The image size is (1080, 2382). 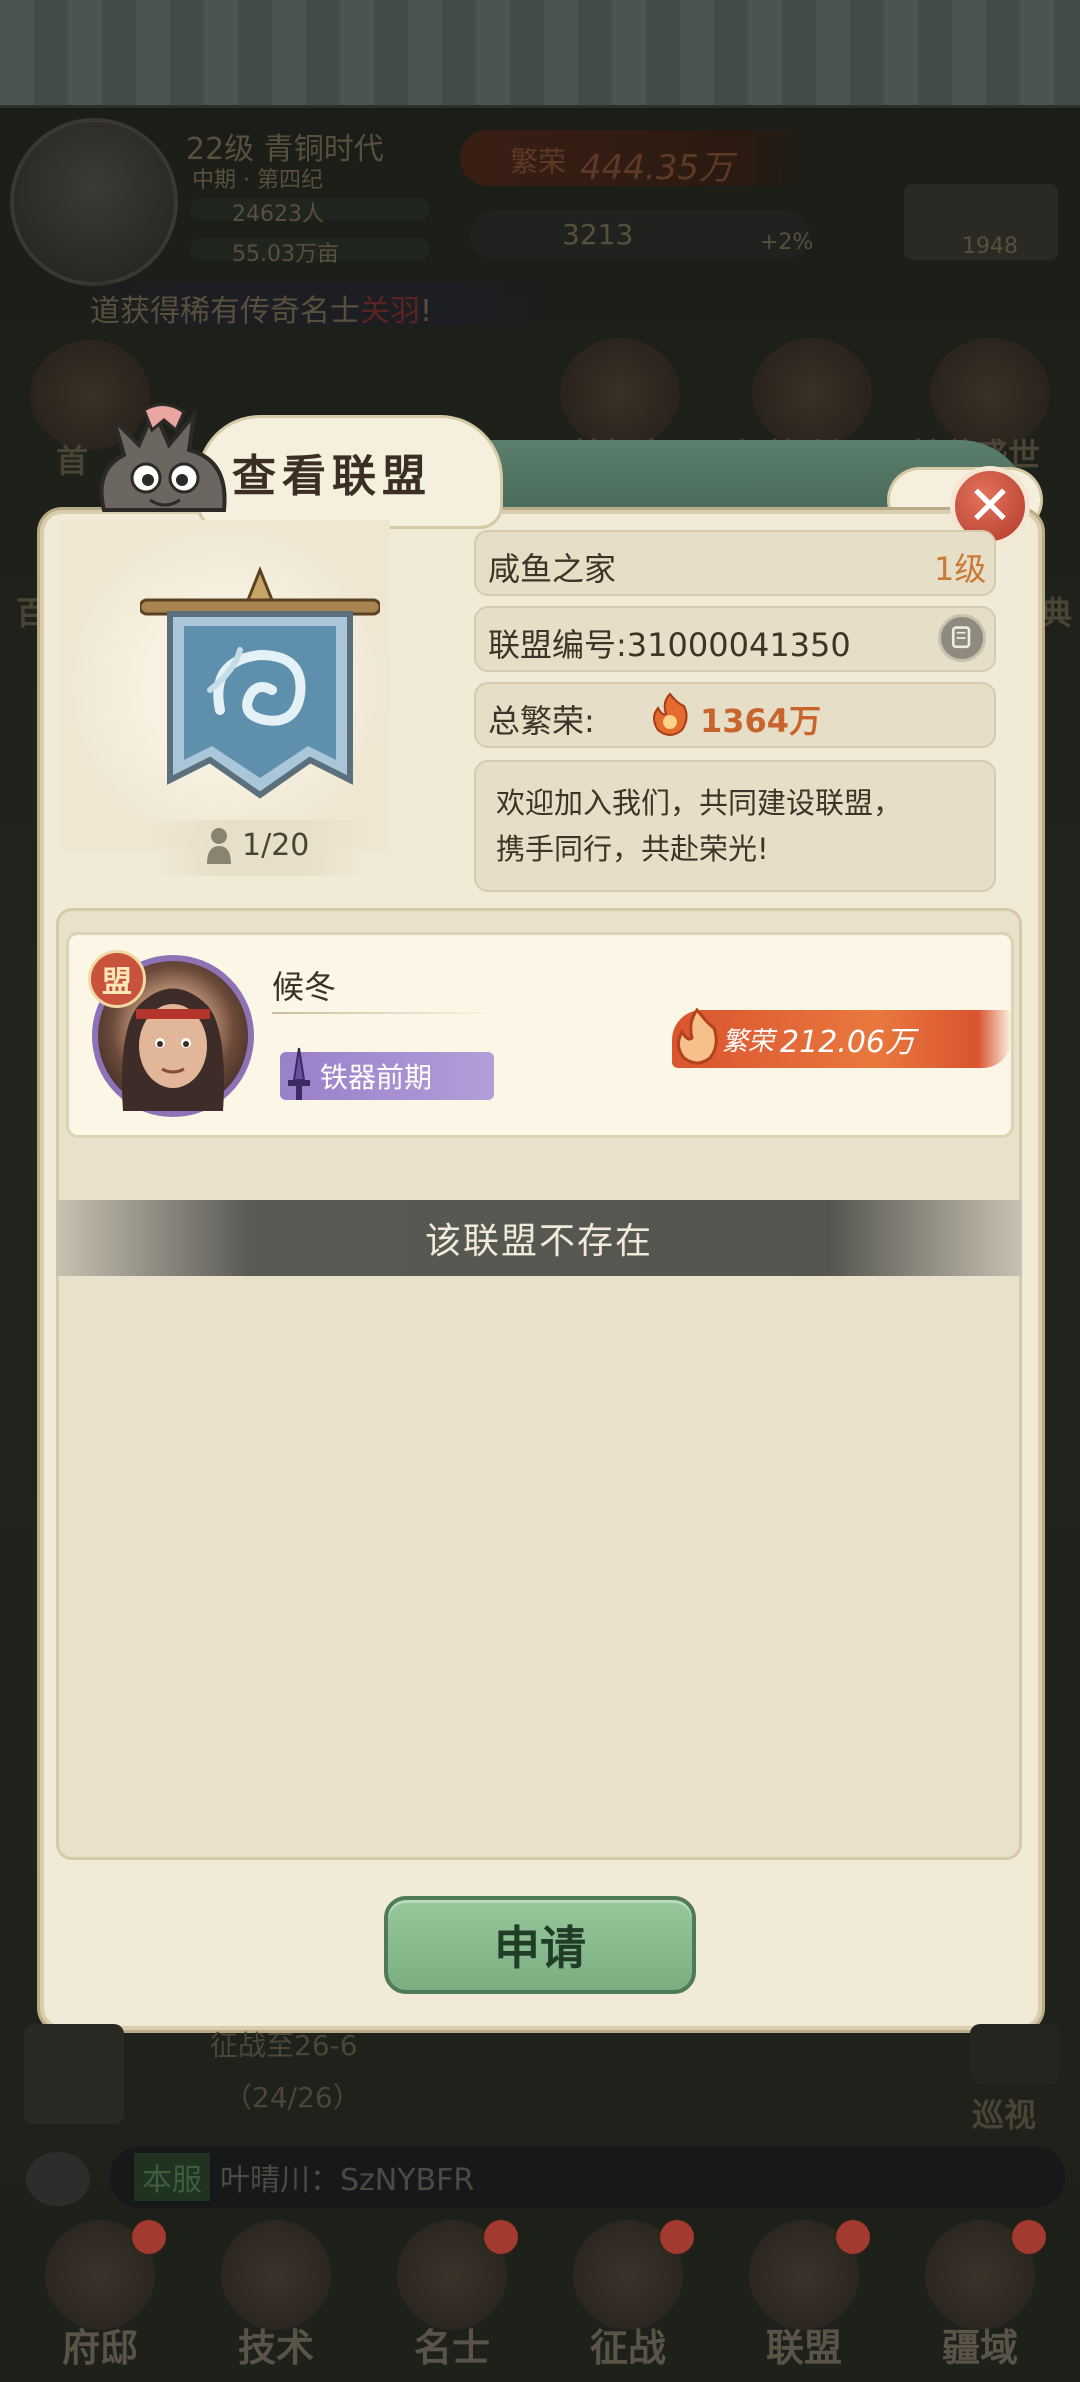 I want to click on prosperity-label-top: 繁荣, so click(x=538, y=161).